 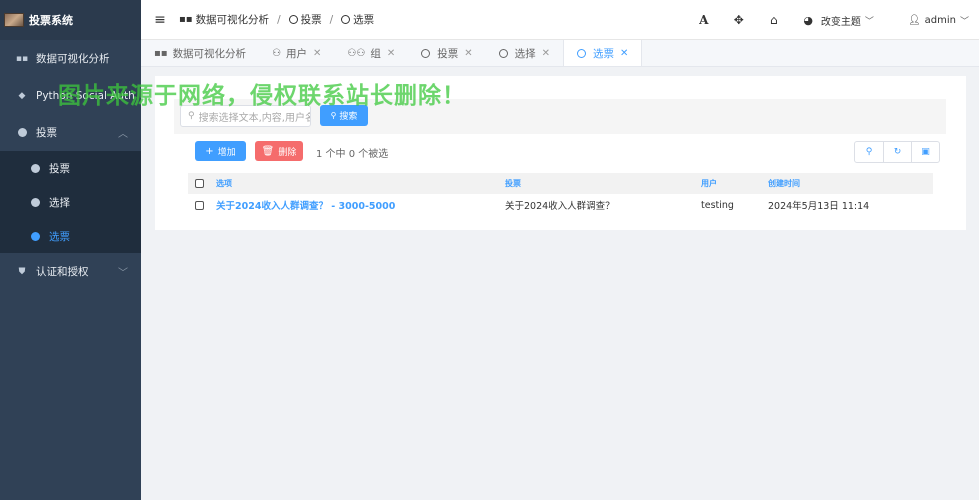 I want to click on header-actions: A ✥ ⌂ ◕ 改变主题 ﹀ 👤︎ admin ﹀, so click(x=832, y=20).